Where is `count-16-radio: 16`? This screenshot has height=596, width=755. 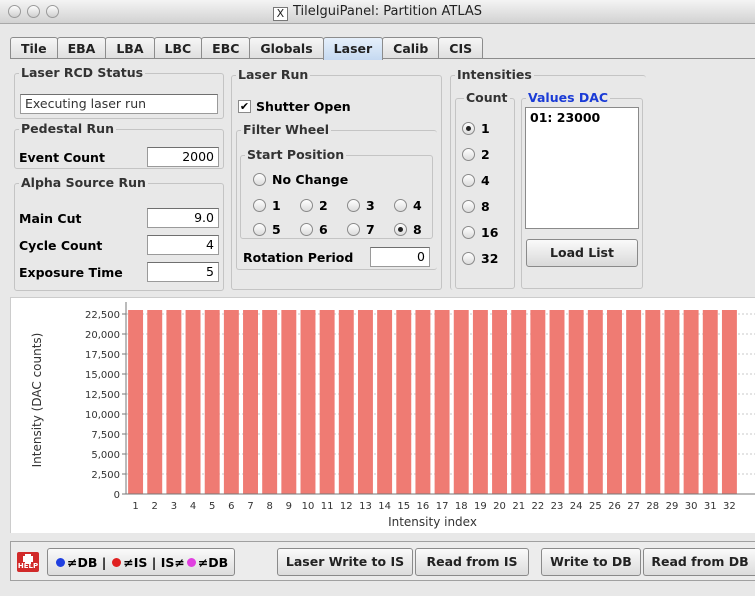 count-16-radio: 16 is located at coordinates (480, 232).